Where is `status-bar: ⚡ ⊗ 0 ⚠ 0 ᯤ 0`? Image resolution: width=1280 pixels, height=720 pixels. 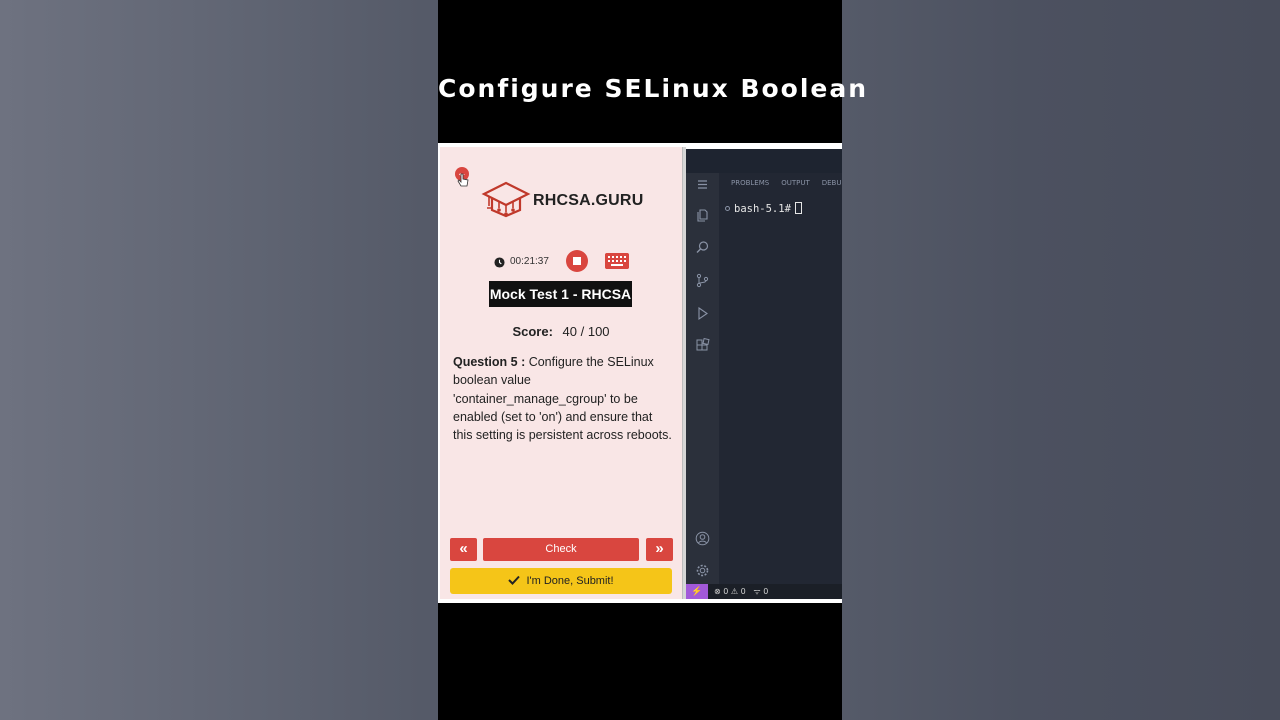
status-bar: ⚡ ⊗ 0 ⚠ 0 ᯤ 0 is located at coordinates (764, 591).